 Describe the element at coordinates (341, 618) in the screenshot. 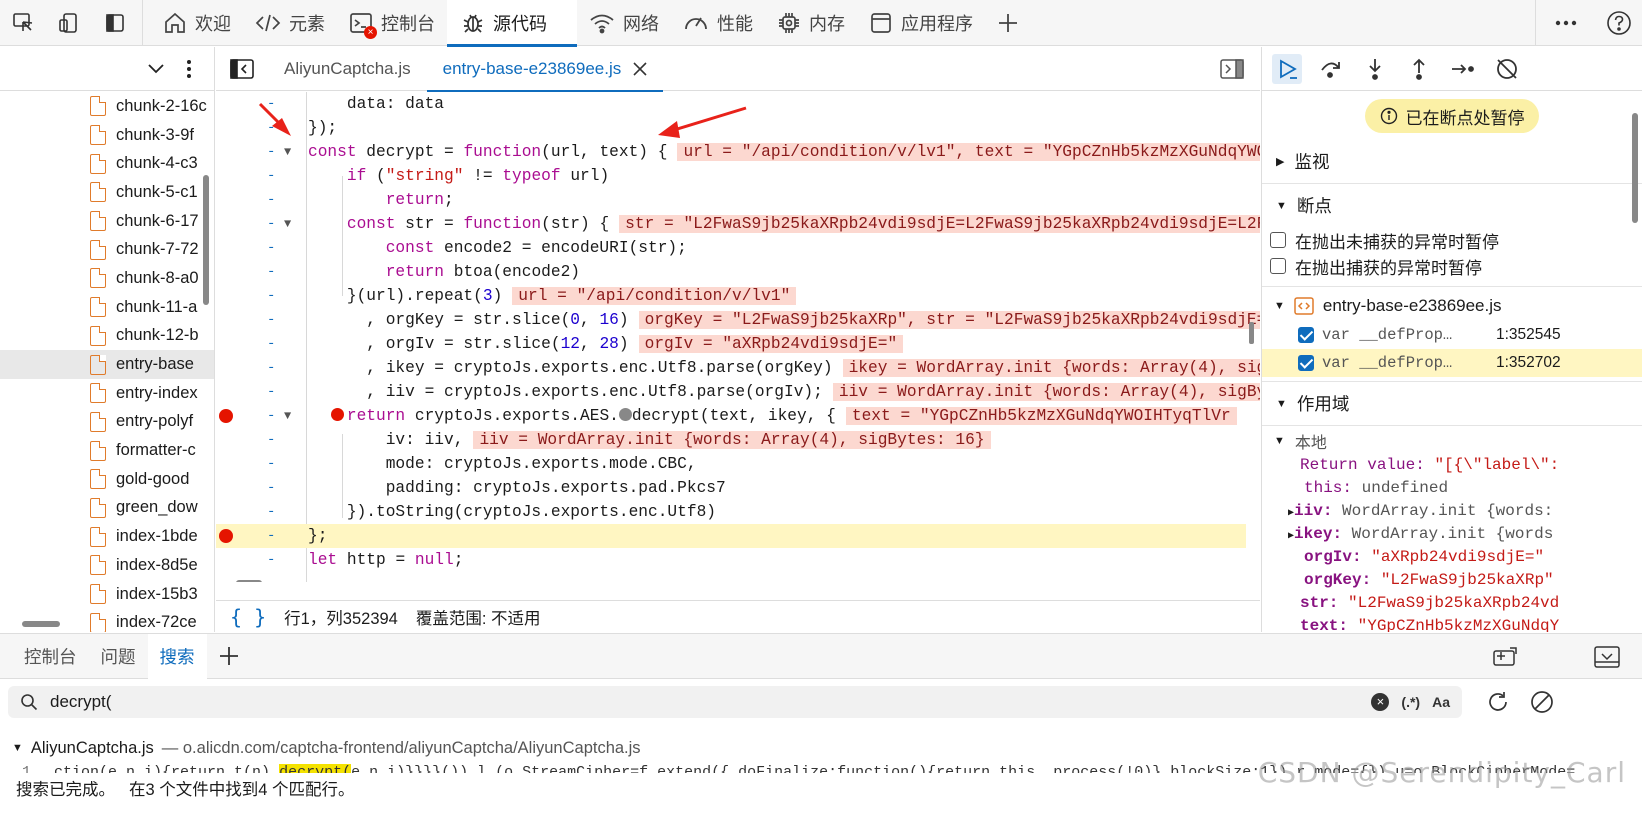

I see `cursor-position: 行1，列352394` at that location.